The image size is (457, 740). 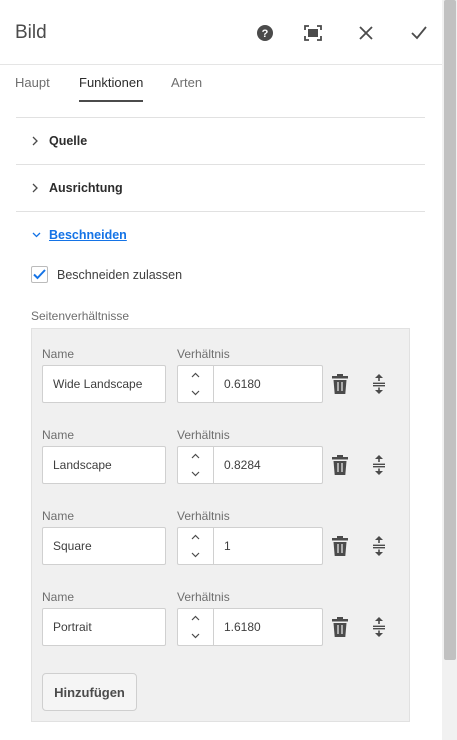 What do you see at coordinates (104, 546) in the screenshot?
I see `name-input: Square` at bounding box center [104, 546].